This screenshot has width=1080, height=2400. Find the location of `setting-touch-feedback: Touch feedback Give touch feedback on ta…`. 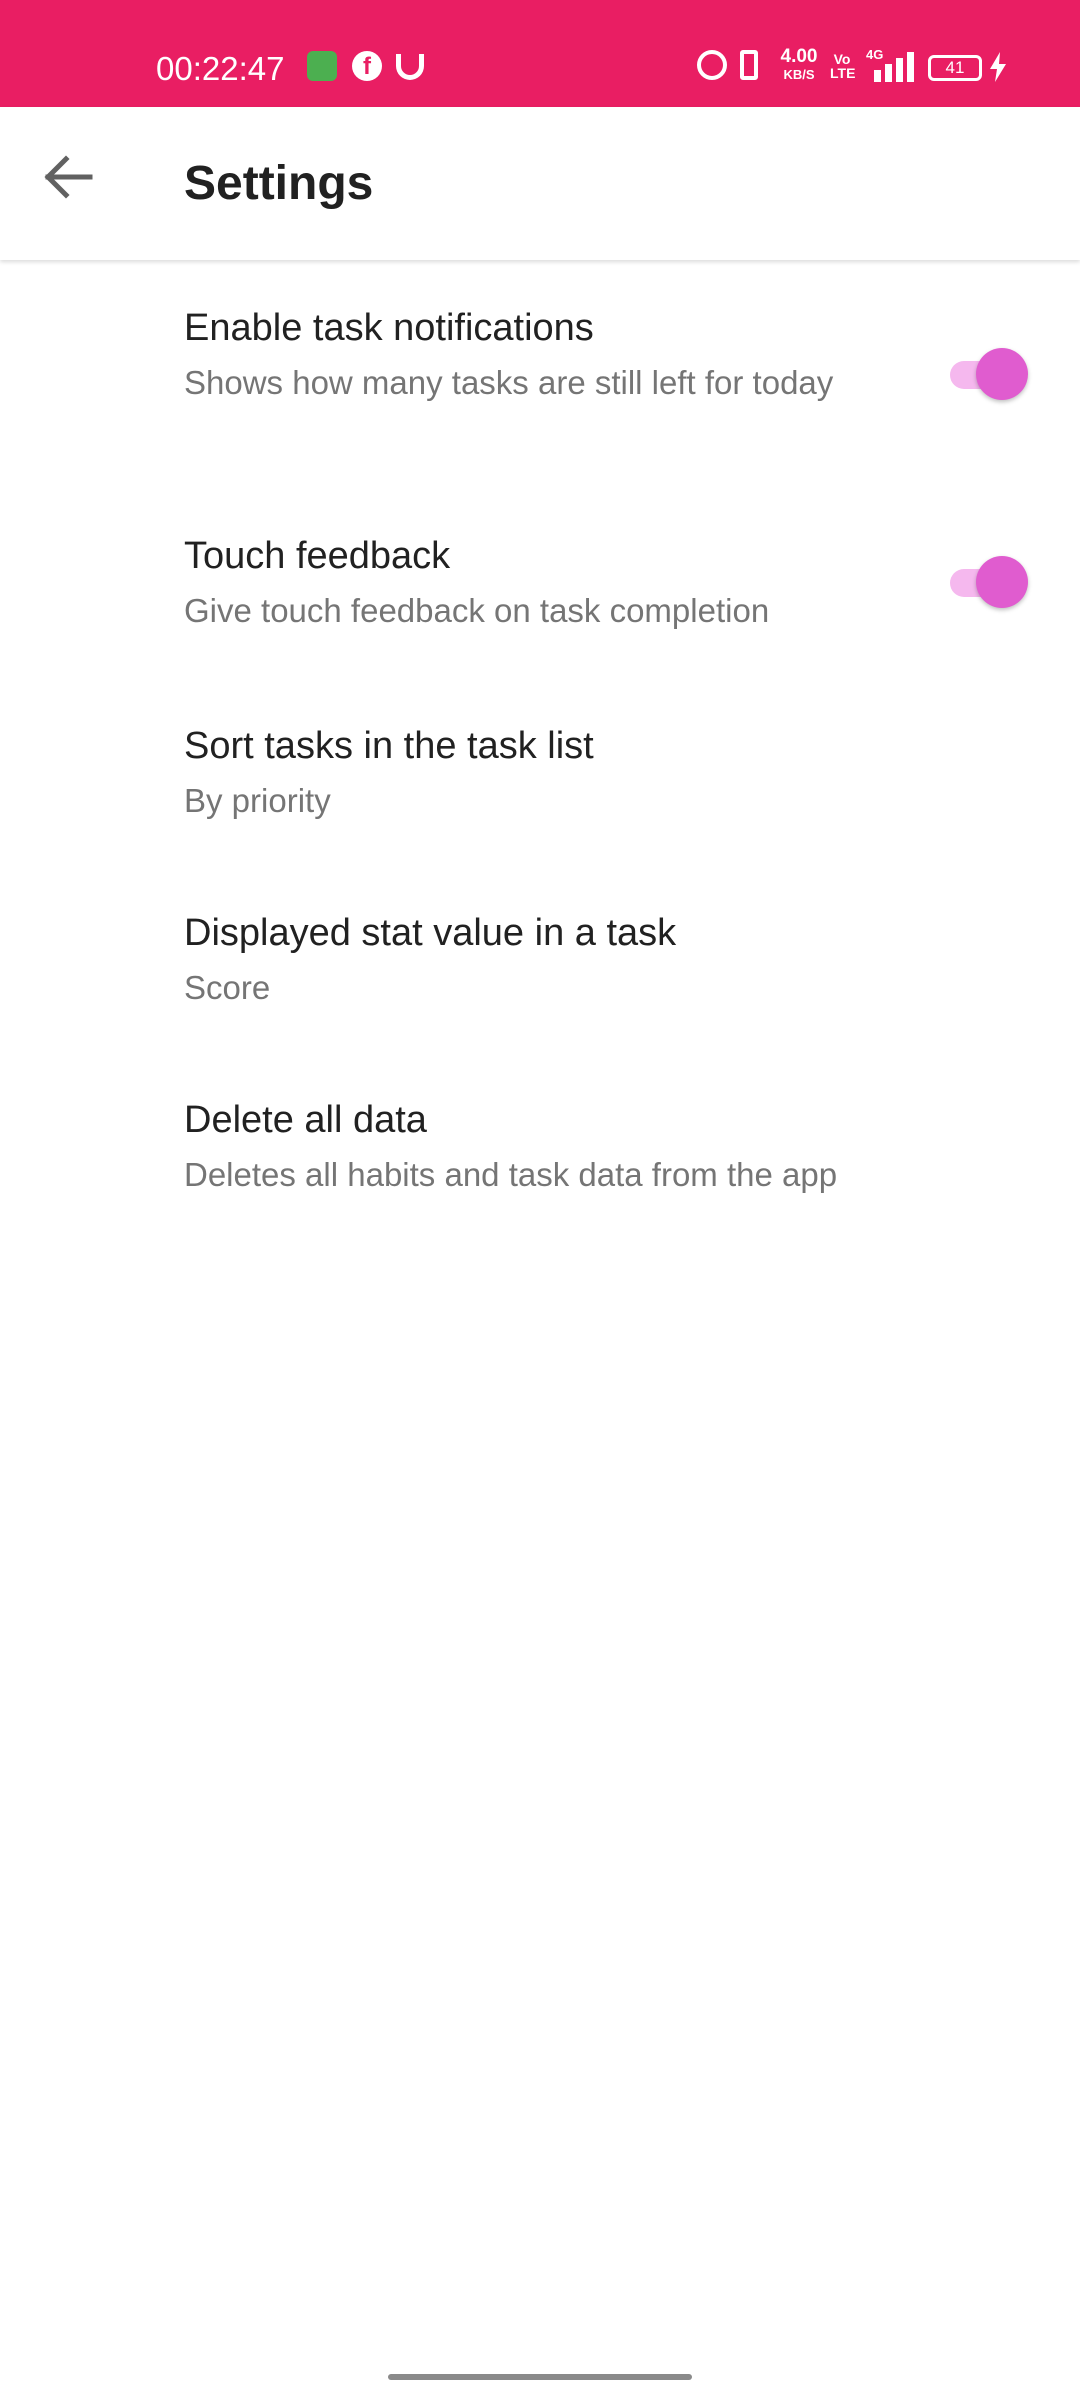

setting-touch-feedback: Touch feedback Give touch feedback on ta… is located at coordinates (540, 584).